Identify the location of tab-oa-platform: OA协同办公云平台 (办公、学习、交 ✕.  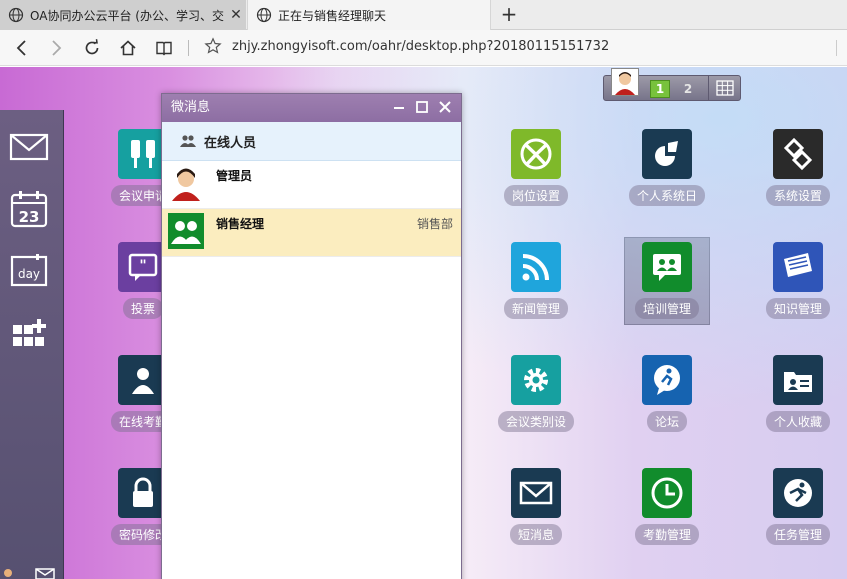
(123, 15).